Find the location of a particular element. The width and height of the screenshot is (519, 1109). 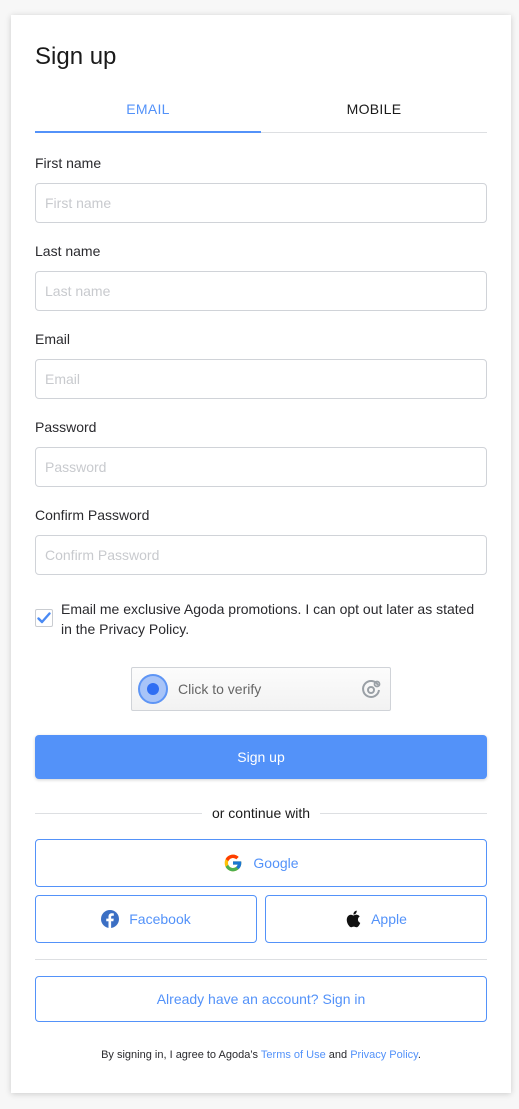

section-separator is located at coordinates (261, 959).